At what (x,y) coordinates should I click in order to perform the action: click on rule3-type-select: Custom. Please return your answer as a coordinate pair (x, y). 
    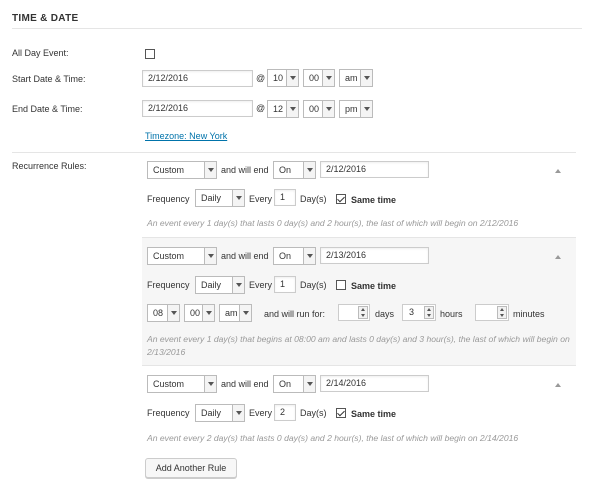
    Looking at the image, I should click on (182, 384).